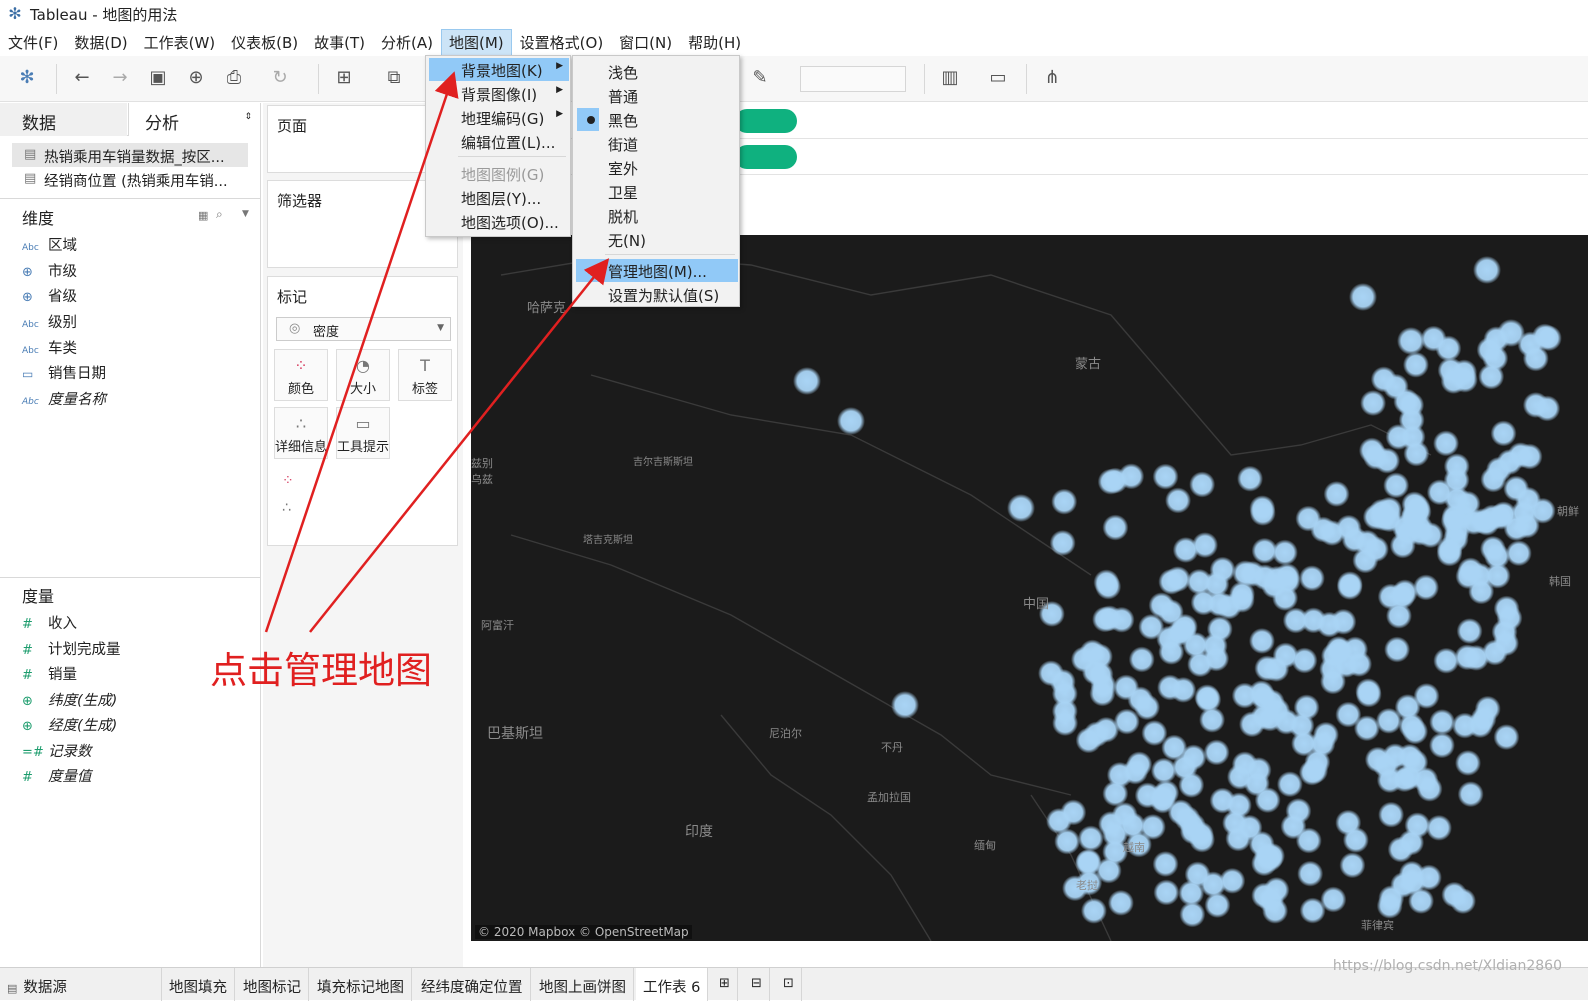  Describe the element at coordinates (363, 447) in the screenshot. I see `tooltip-label: 工具提示` at that location.